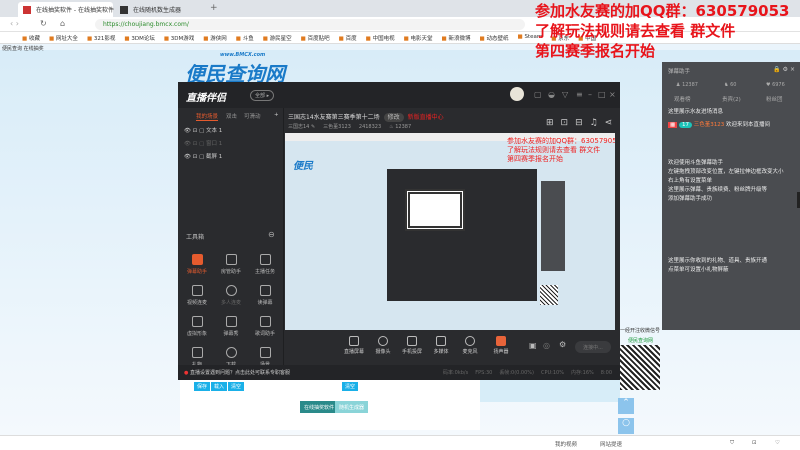  I want to click on bookmark: 中国电视, so click(380, 38).